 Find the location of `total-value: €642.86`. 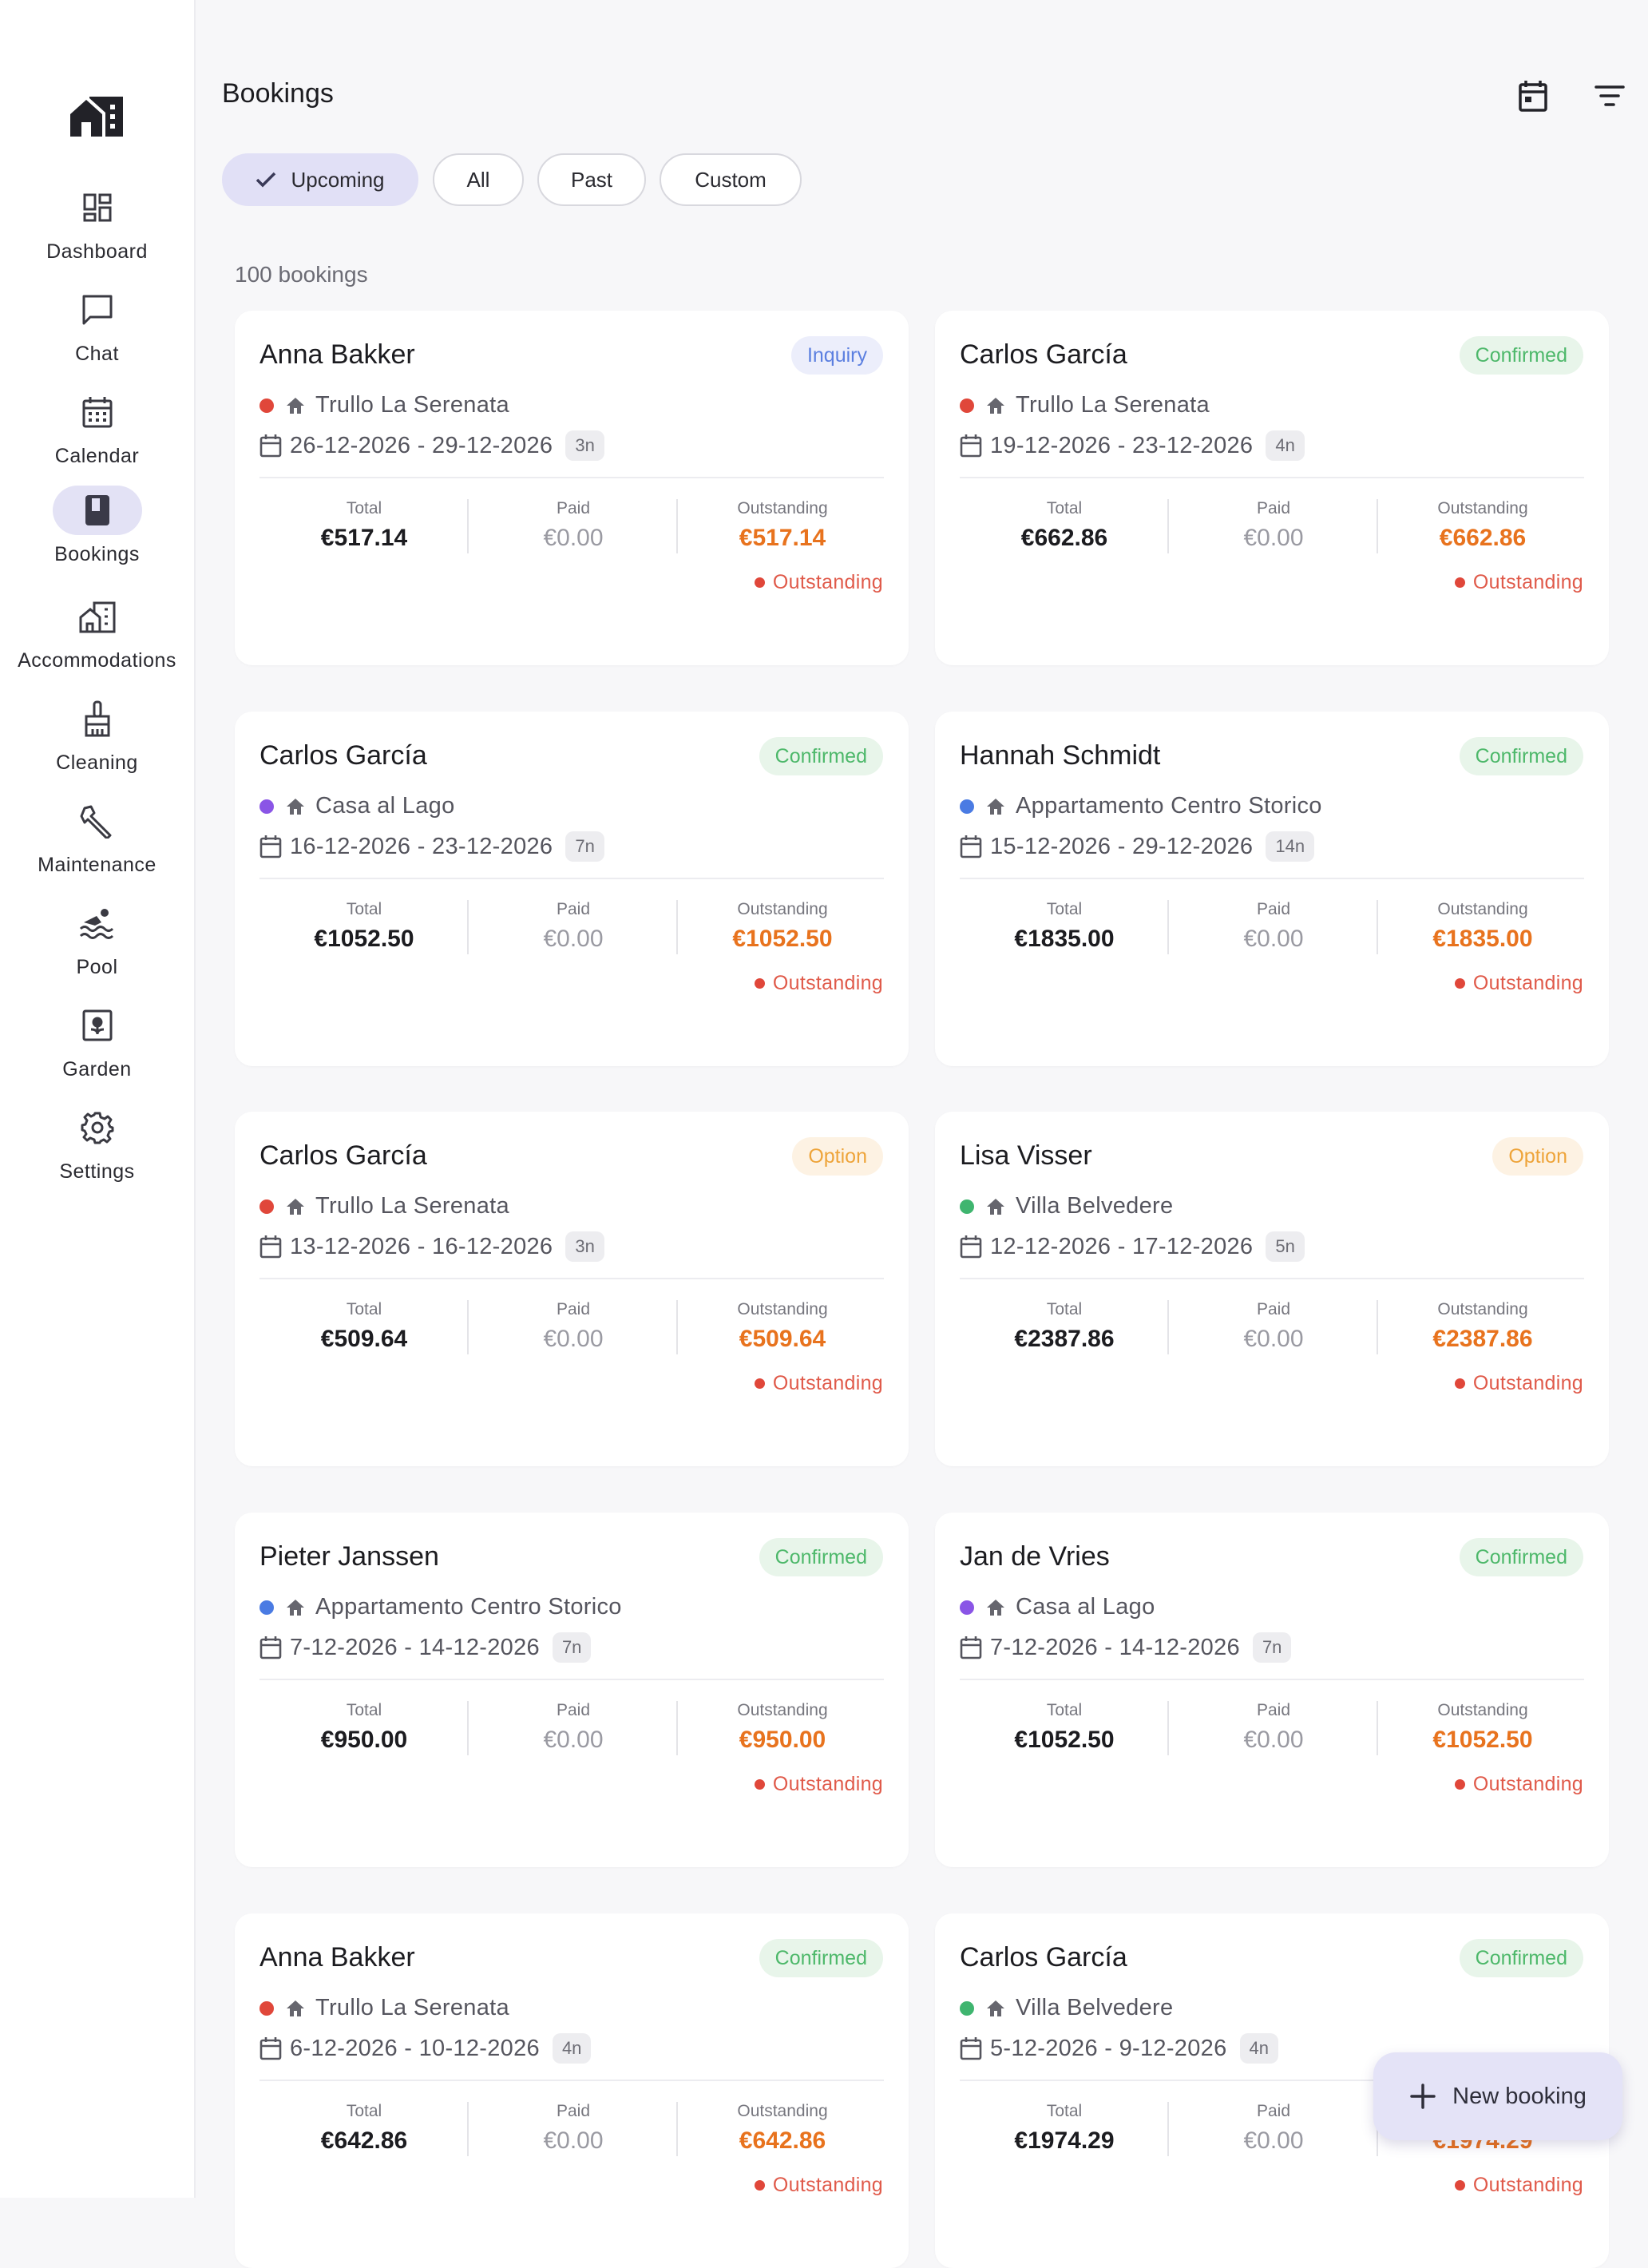

total-value: €642.86 is located at coordinates (364, 2140).